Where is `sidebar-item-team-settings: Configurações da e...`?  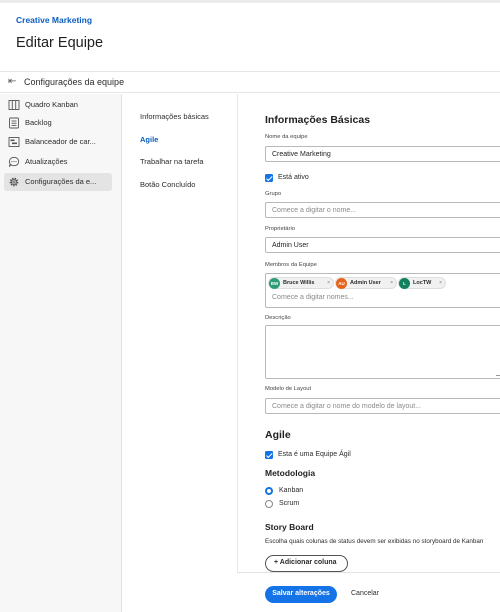
sidebar-item-team-settings: Configurações da e... is located at coordinates (58, 182).